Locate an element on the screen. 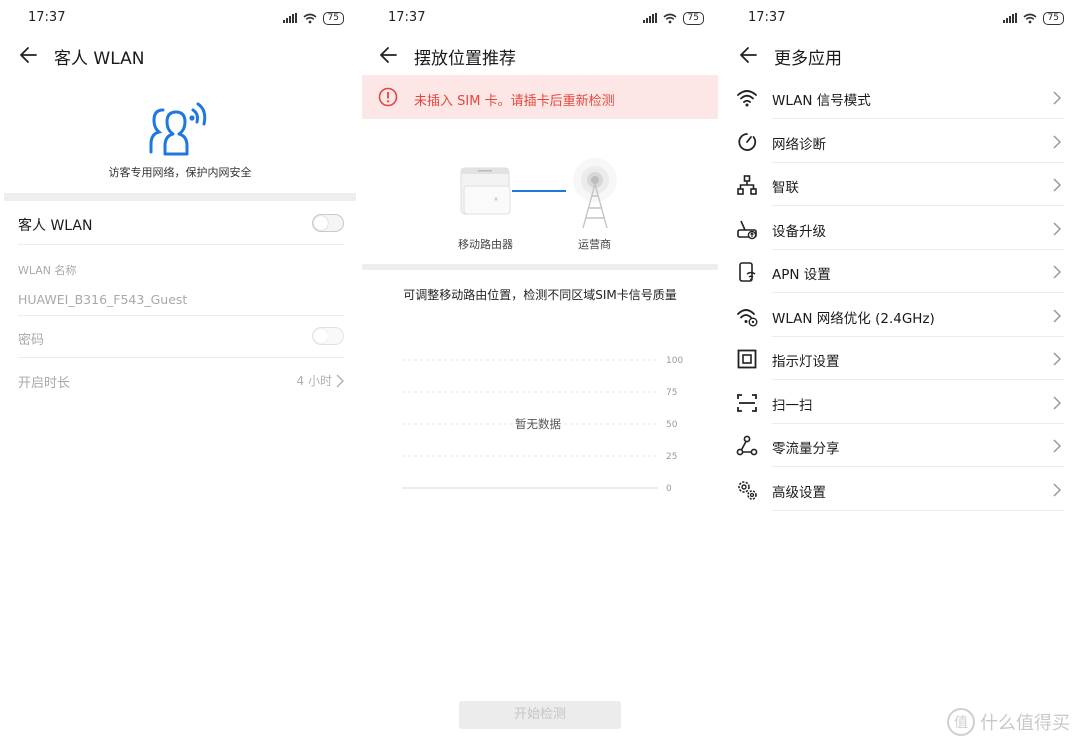 This screenshot has width=1080, height=747. menu-item-label: WLAN 信号模式 is located at coordinates (821, 101).